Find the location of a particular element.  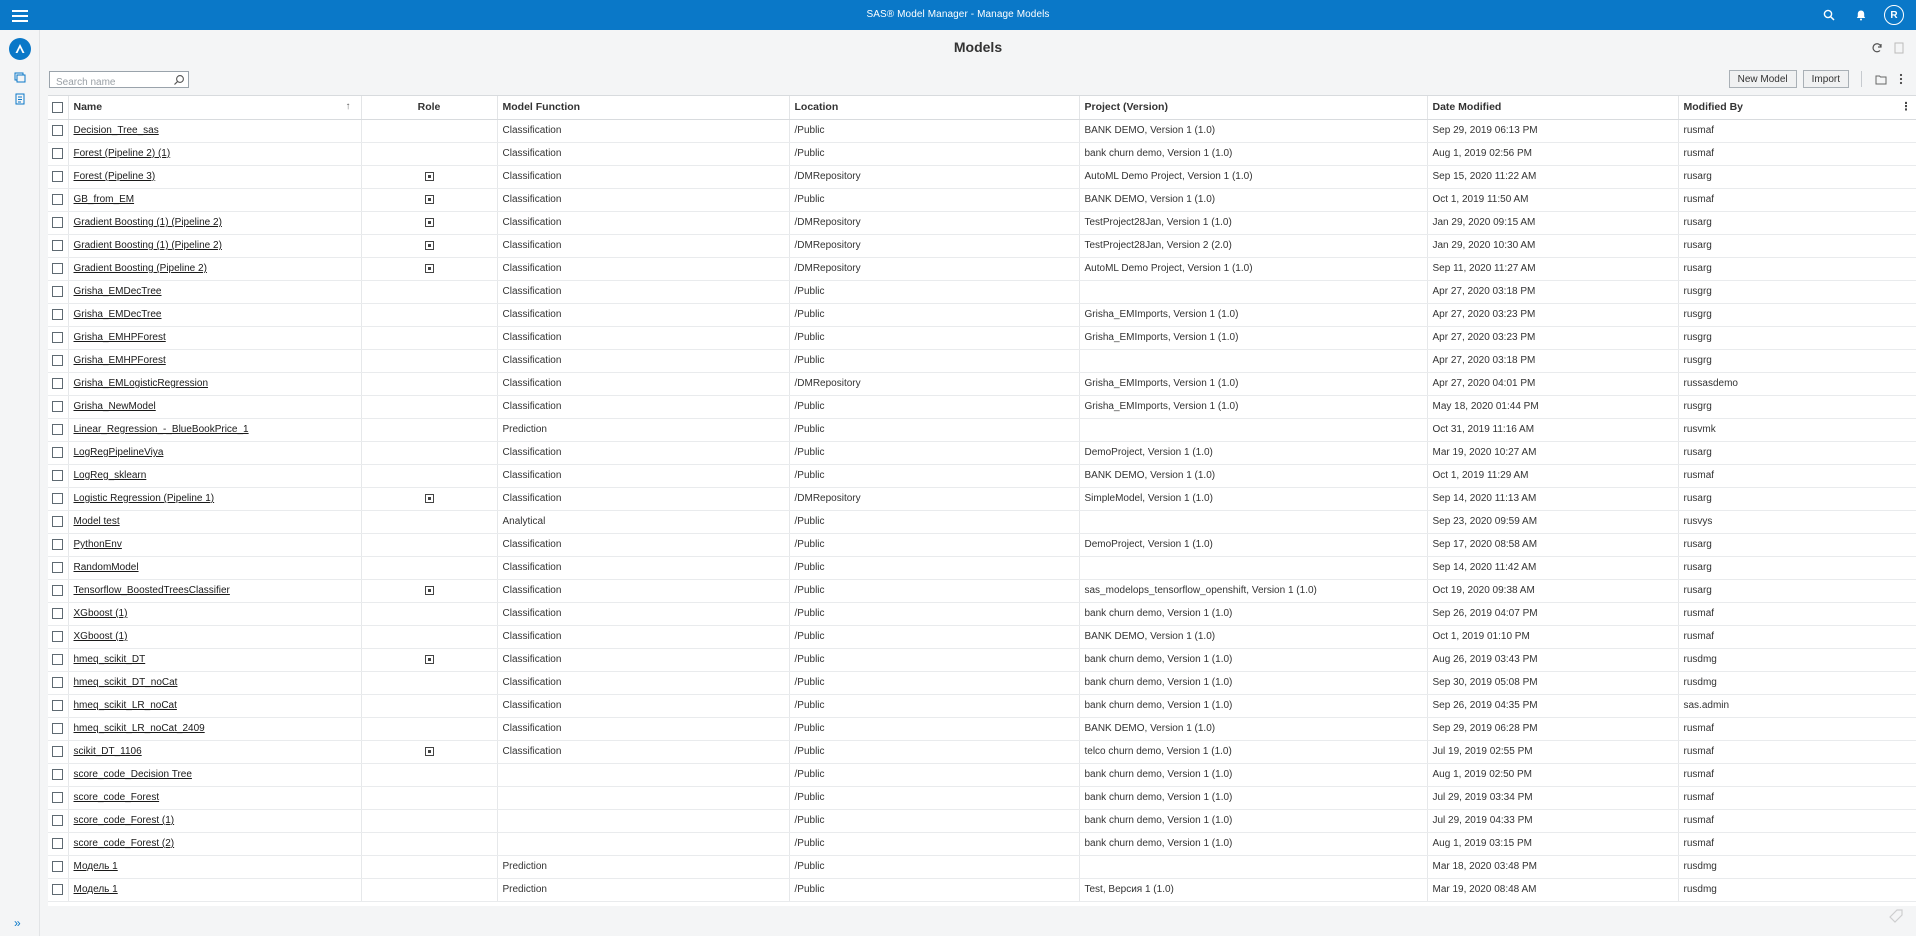

model-name-link: score_code_Decision Tree is located at coordinates (133, 774).